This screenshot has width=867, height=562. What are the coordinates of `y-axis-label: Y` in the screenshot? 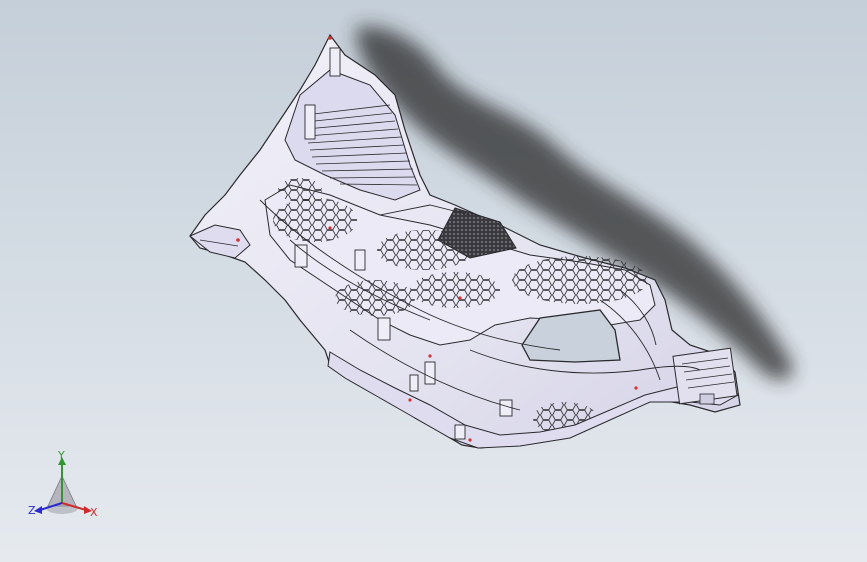 It's located at (61, 455).